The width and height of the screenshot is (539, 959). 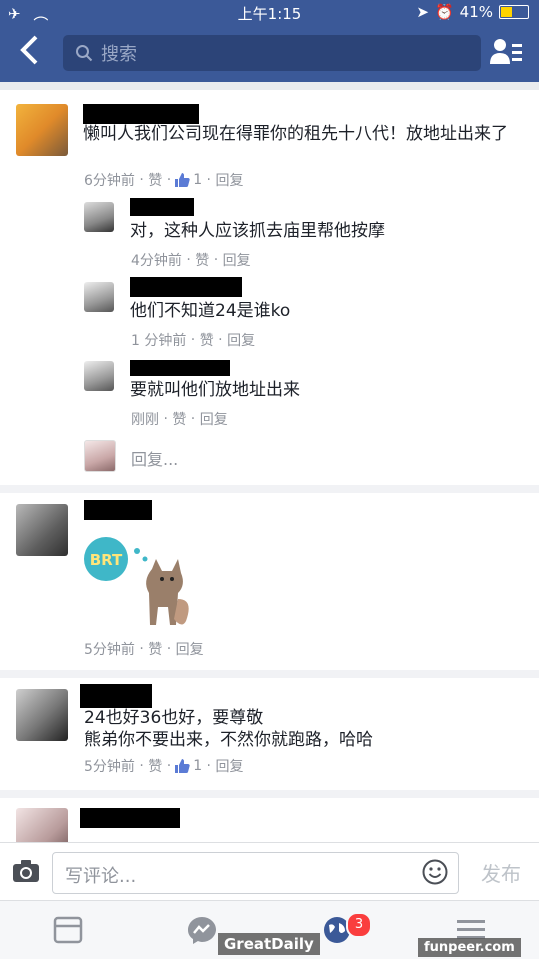 What do you see at coordinates (269, 820) in the screenshot?
I see `comment-item` at bounding box center [269, 820].